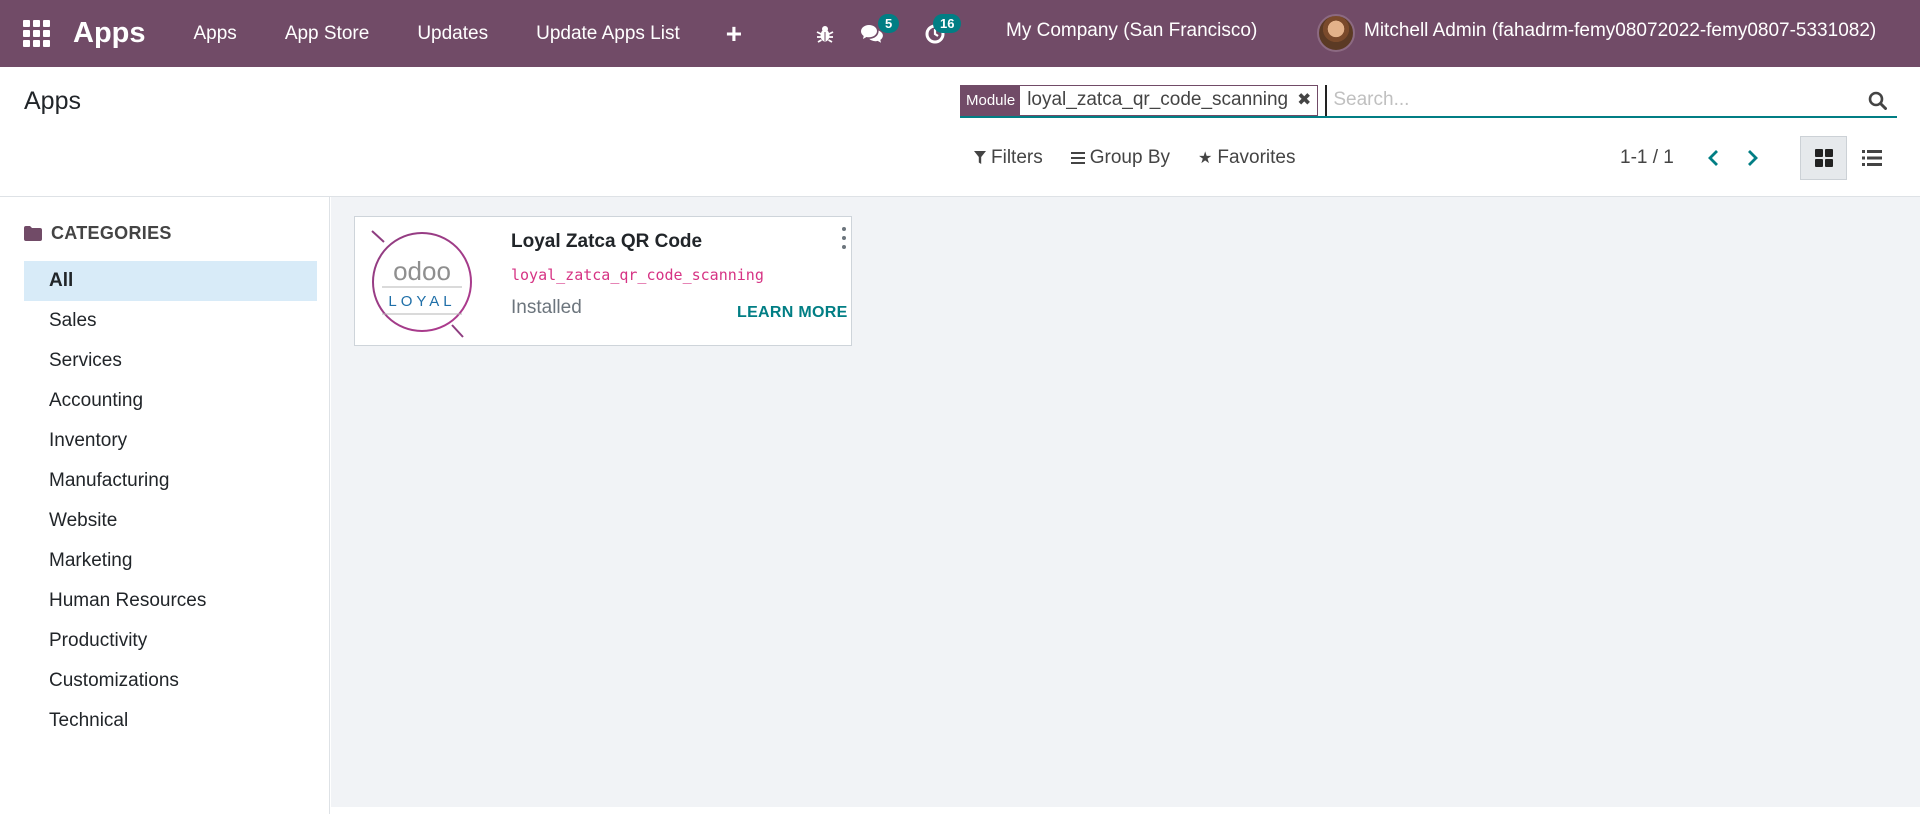 The height and width of the screenshot is (814, 1920). What do you see at coordinates (170, 521) in the screenshot?
I see `category-website: Website` at bounding box center [170, 521].